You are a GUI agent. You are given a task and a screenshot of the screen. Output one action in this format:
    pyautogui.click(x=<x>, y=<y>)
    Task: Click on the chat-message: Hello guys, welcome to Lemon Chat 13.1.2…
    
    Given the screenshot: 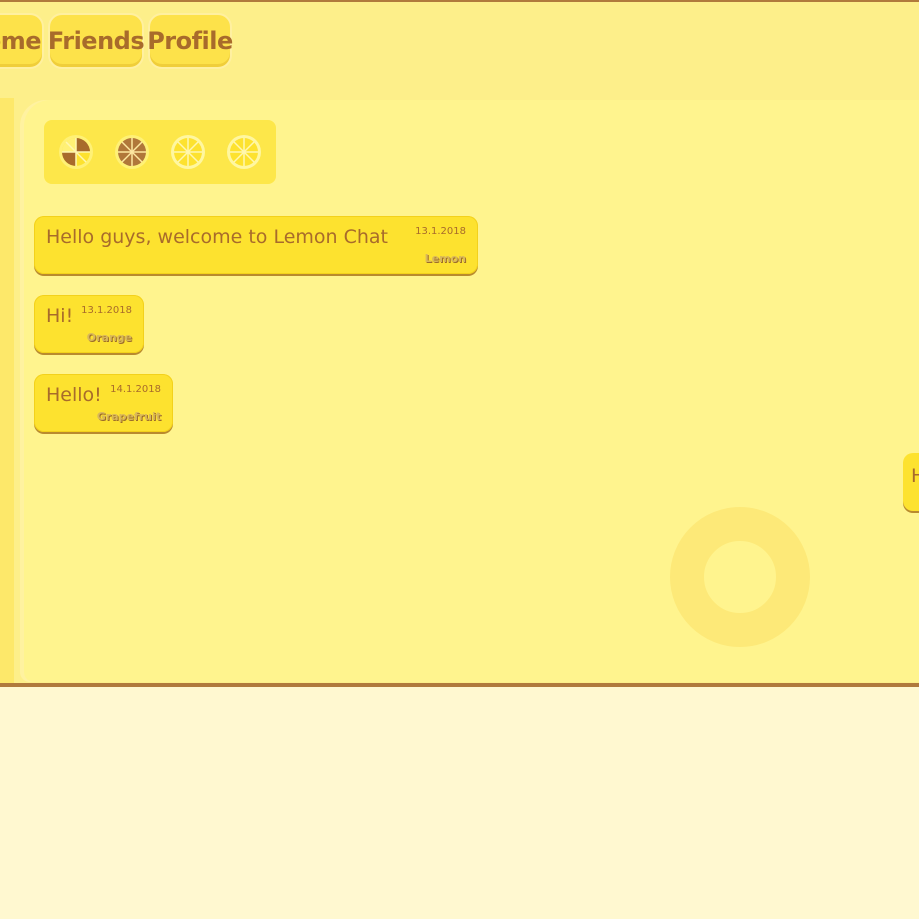 What is the action you would take?
    pyautogui.click(x=256, y=245)
    